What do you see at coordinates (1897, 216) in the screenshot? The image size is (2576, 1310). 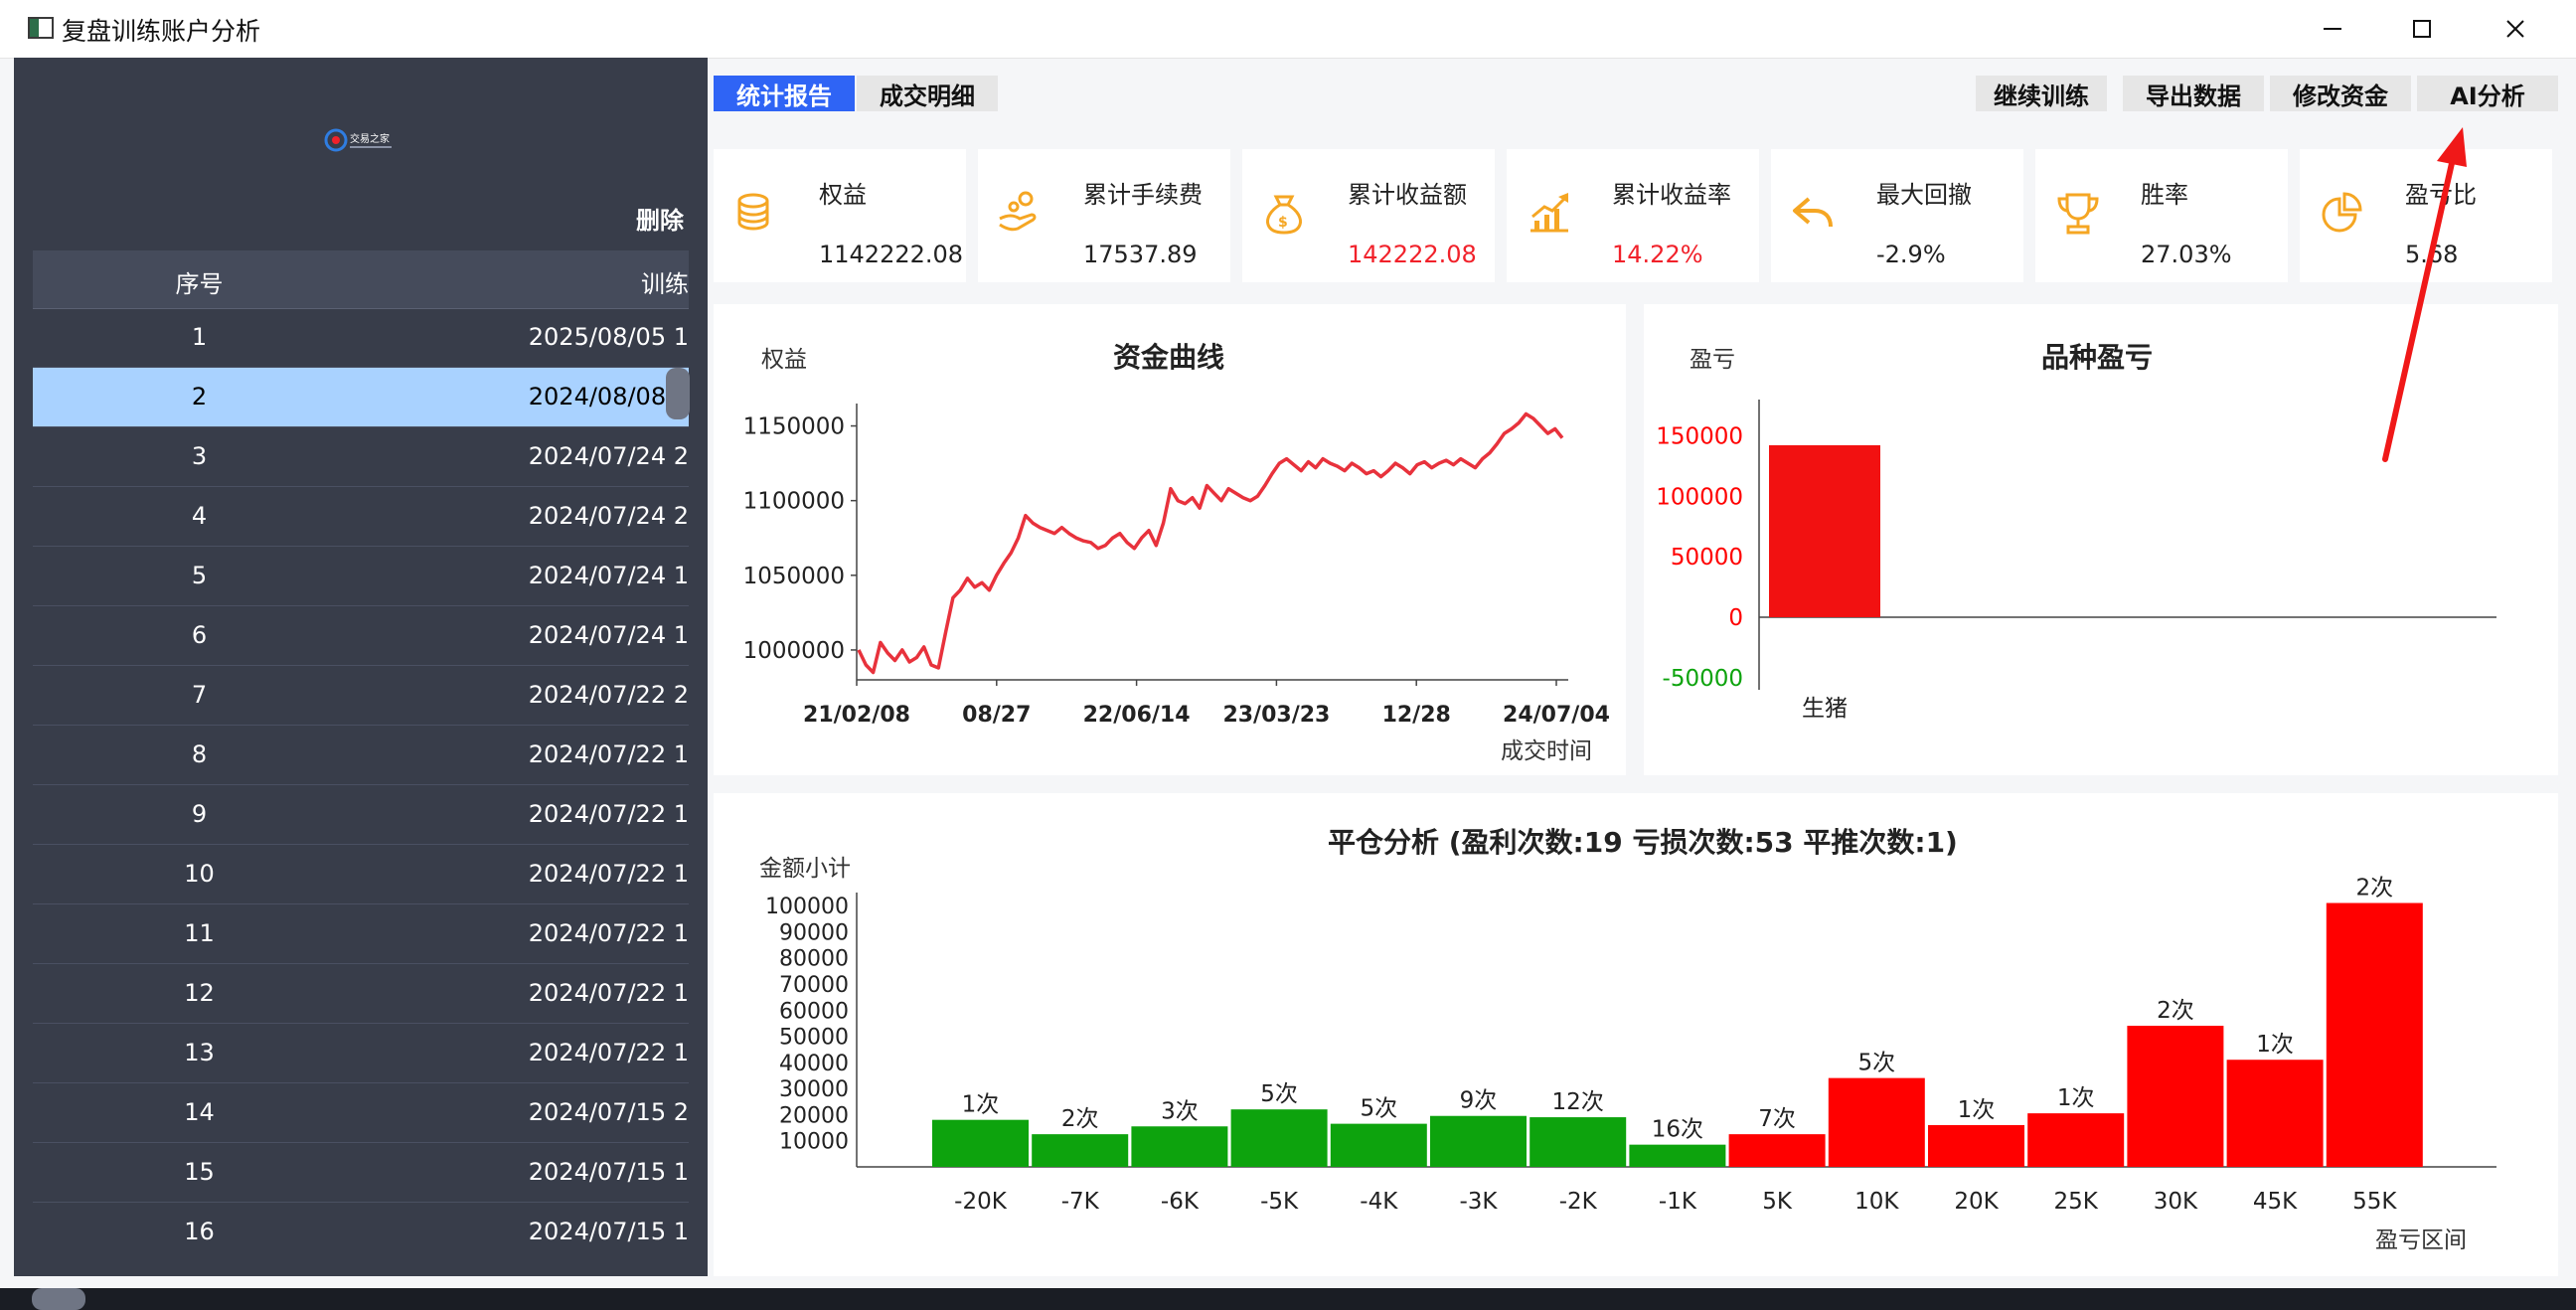 I see `metric-card: 最大回撤 -2.9%` at bounding box center [1897, 216].